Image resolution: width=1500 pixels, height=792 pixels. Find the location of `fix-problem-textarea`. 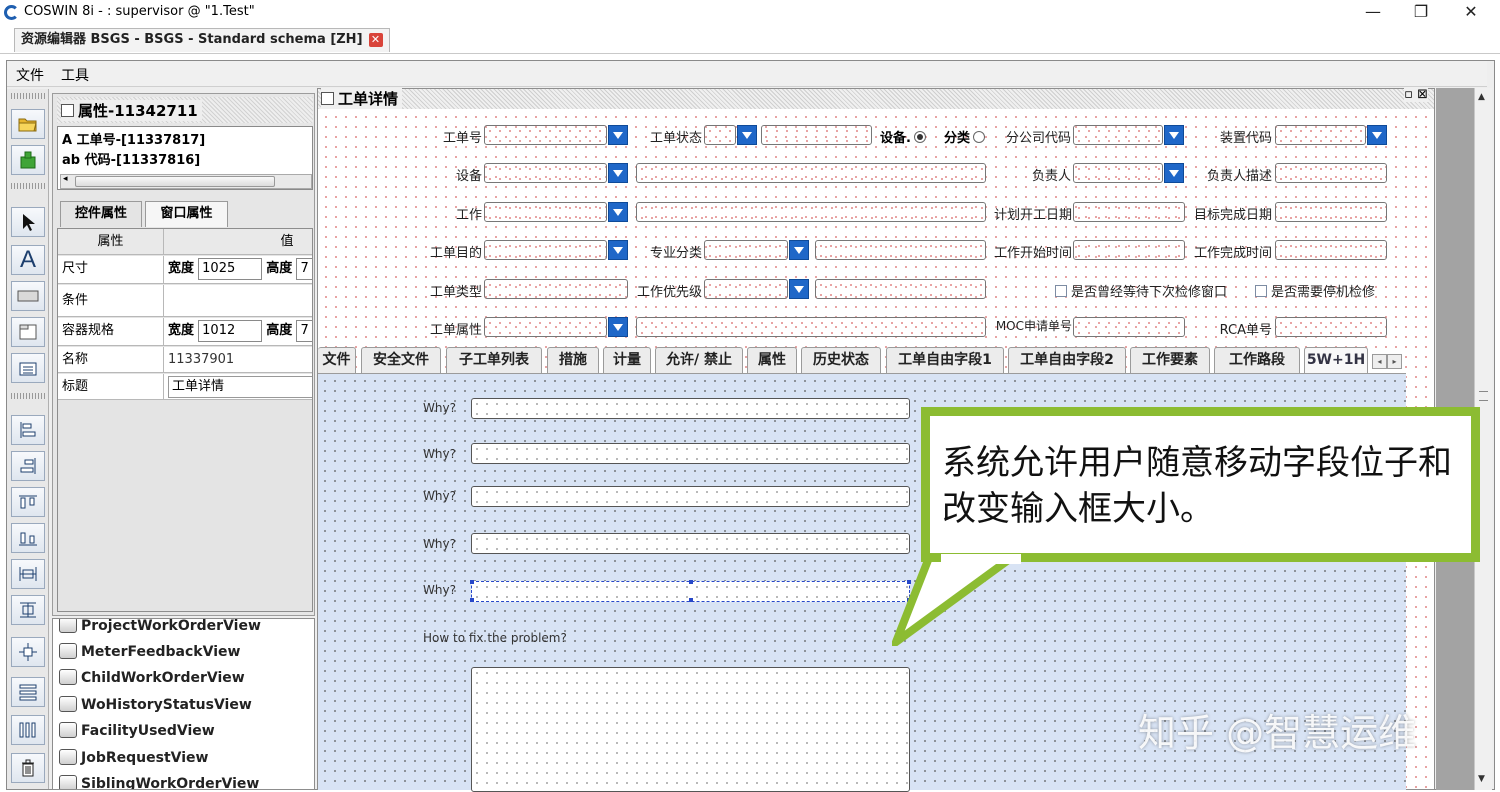

fix-problem-textarea is located at coordinates (690, 729).